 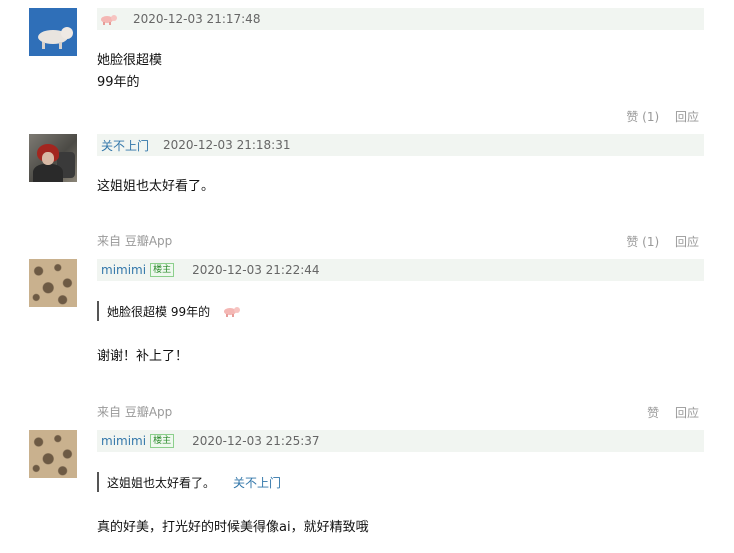 I want to click on timestamp: 2020-12-03 21:22:44, so click(x=256, y=270).